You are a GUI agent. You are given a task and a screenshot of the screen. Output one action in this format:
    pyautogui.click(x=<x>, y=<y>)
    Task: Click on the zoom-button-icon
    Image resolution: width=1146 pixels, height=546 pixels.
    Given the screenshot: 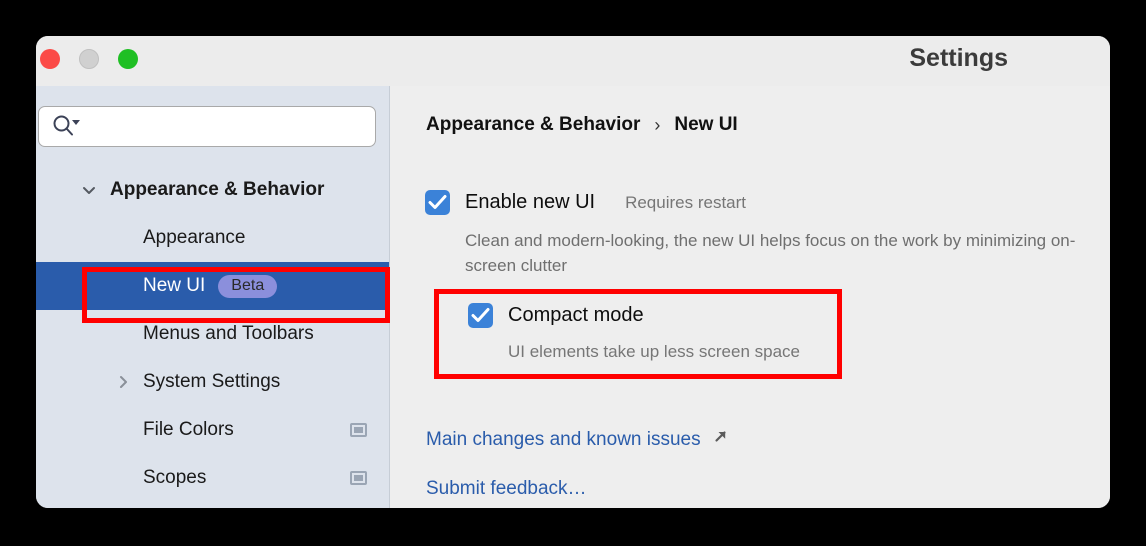 What is the action you would take?
    pyautogui.click(x=128, y=59)
    